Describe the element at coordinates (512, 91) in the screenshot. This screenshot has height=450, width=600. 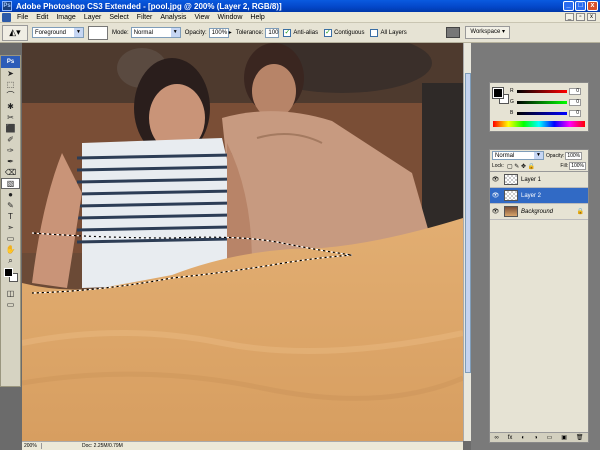
I see `red-label: R` at that location.